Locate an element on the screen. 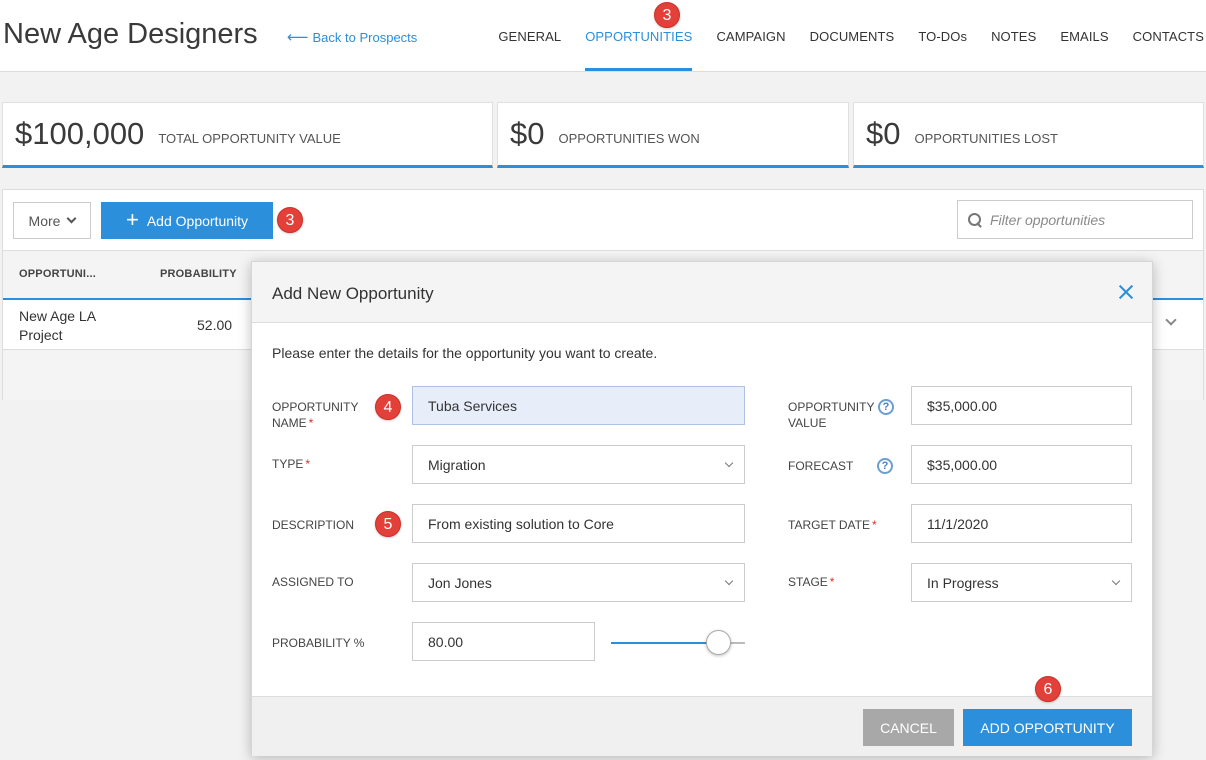 This screenshot has width=1206, height=760. stage-label: STAGE * is located at coordinates (811, 582).